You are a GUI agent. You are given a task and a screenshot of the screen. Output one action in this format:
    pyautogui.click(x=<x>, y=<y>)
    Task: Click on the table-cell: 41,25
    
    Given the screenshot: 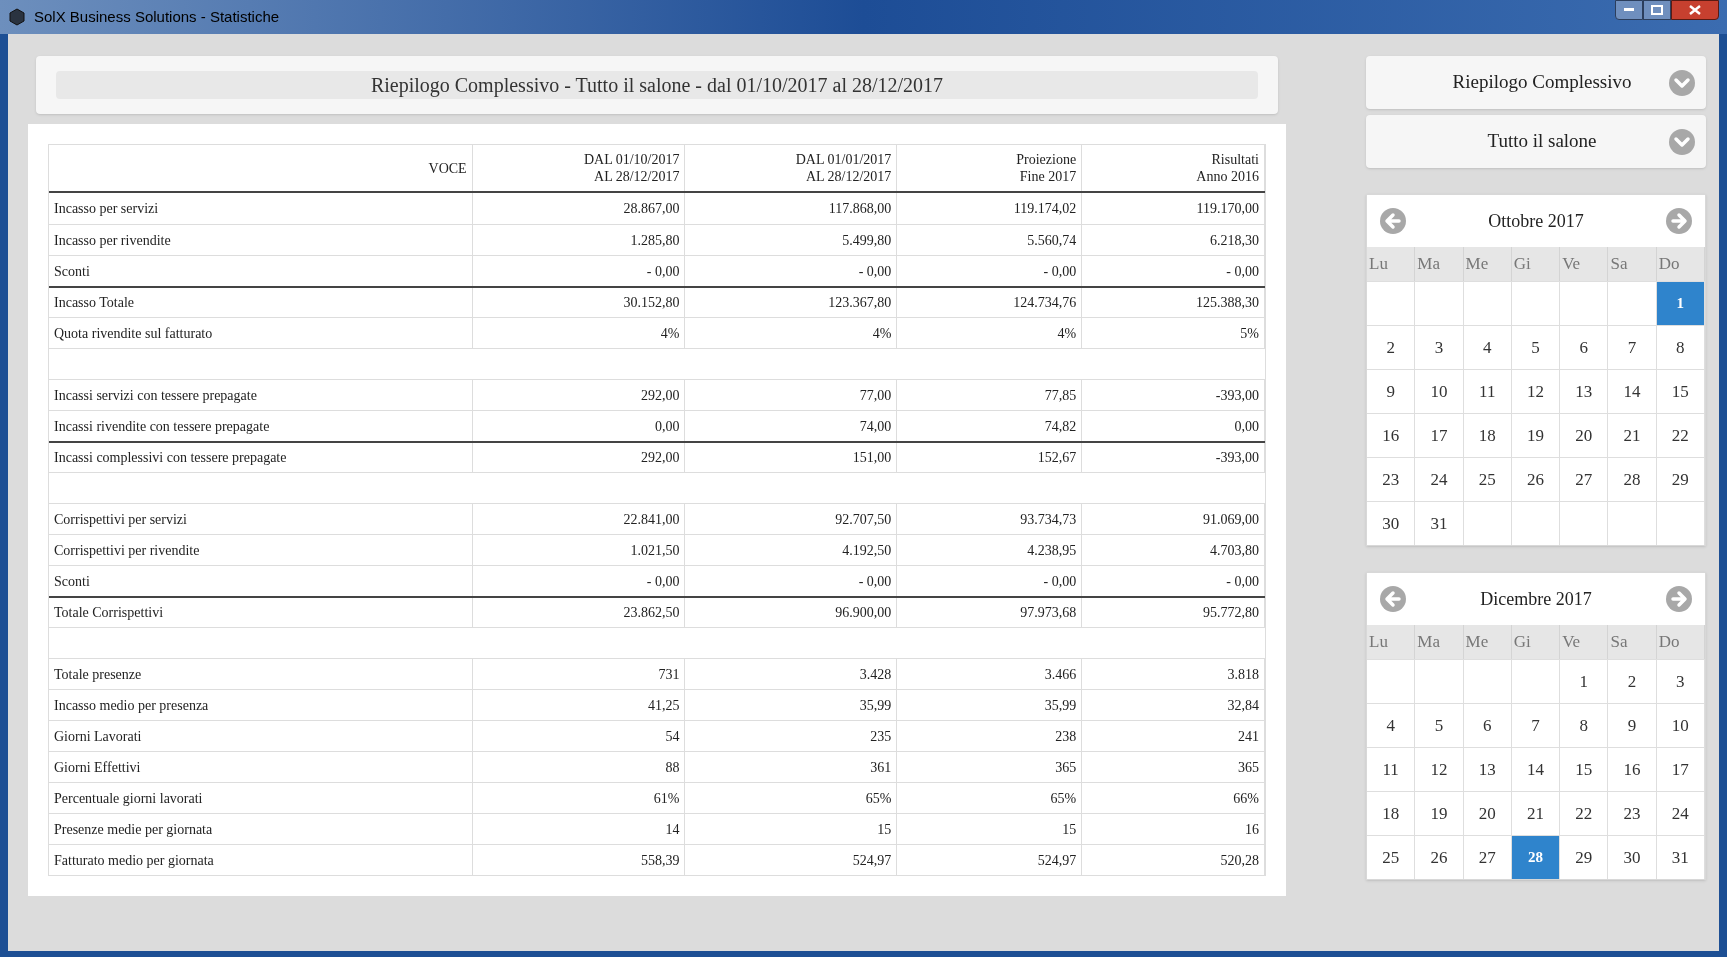 What is the action you would take?
    pyautogui.click(x=579, y=705)
    